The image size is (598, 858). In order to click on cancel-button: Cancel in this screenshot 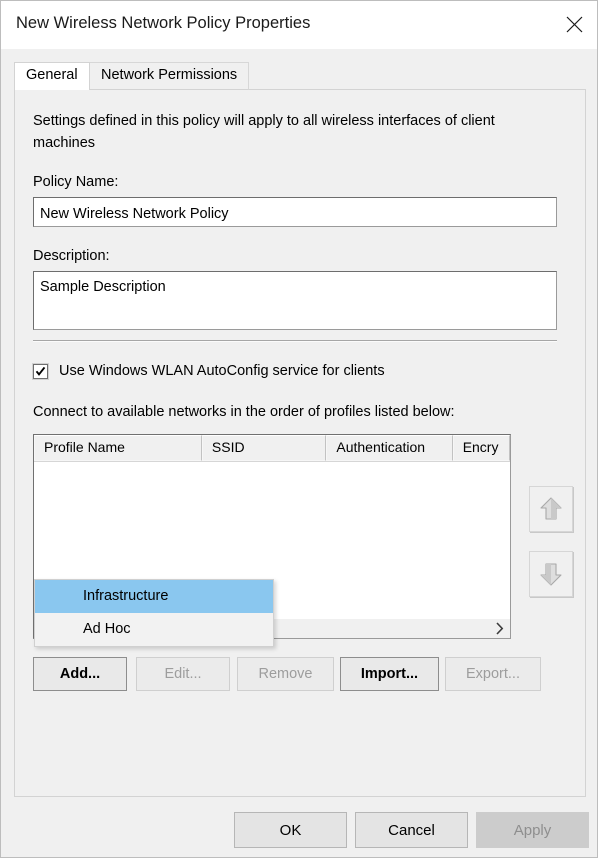, I will do `click(411, 830)`.